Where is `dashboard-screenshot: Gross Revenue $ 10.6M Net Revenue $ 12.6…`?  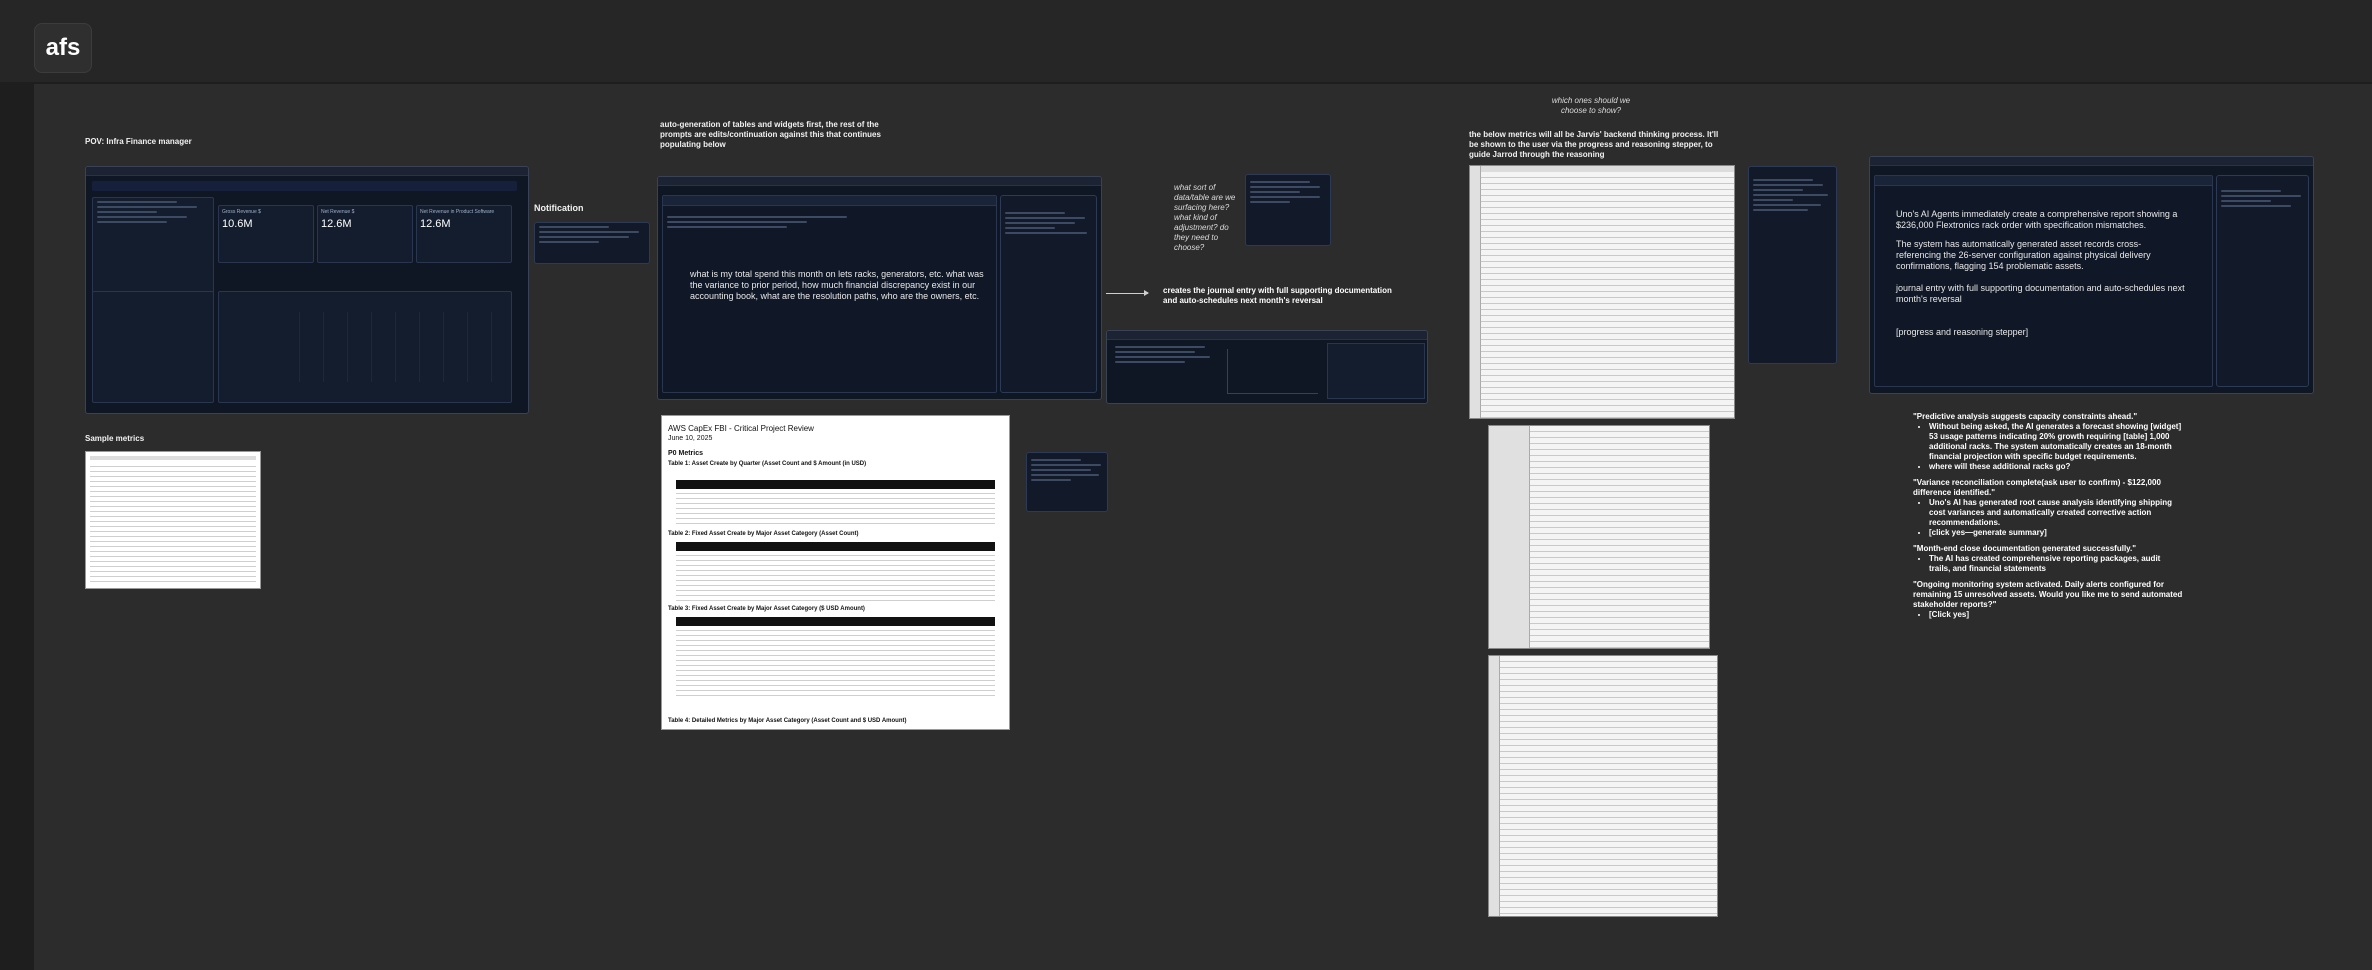
dashboard-screenshot: Gross Revenue $ 10.6M Net Revenue $ 12.6… is located at coordinates (307, 290).